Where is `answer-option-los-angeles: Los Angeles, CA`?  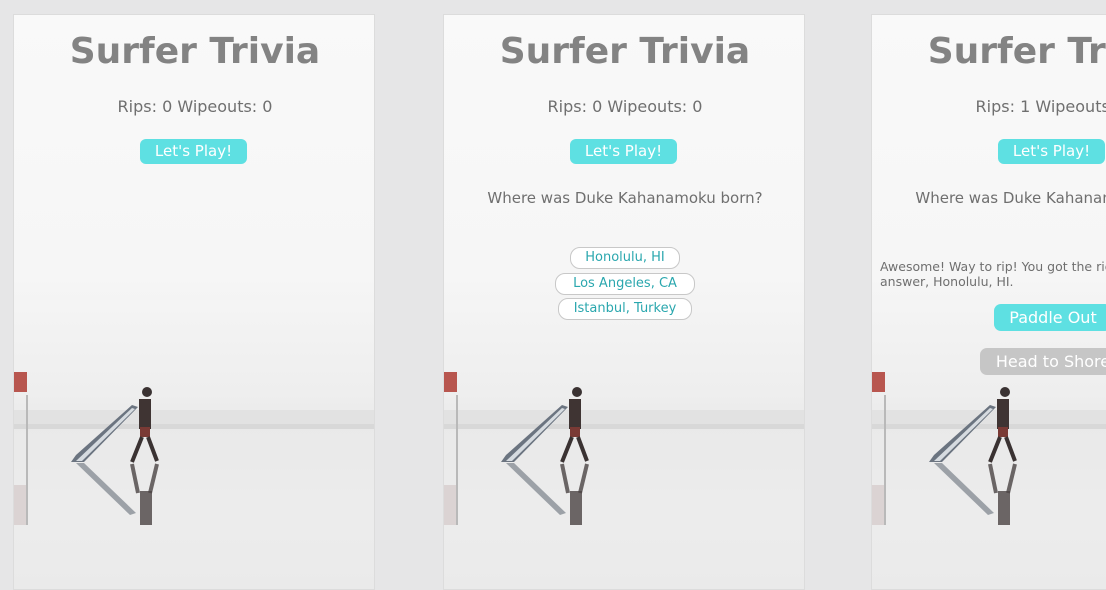 answer-option-los-angeles: Los Angeles, CA is located at coordinates (625, 284).